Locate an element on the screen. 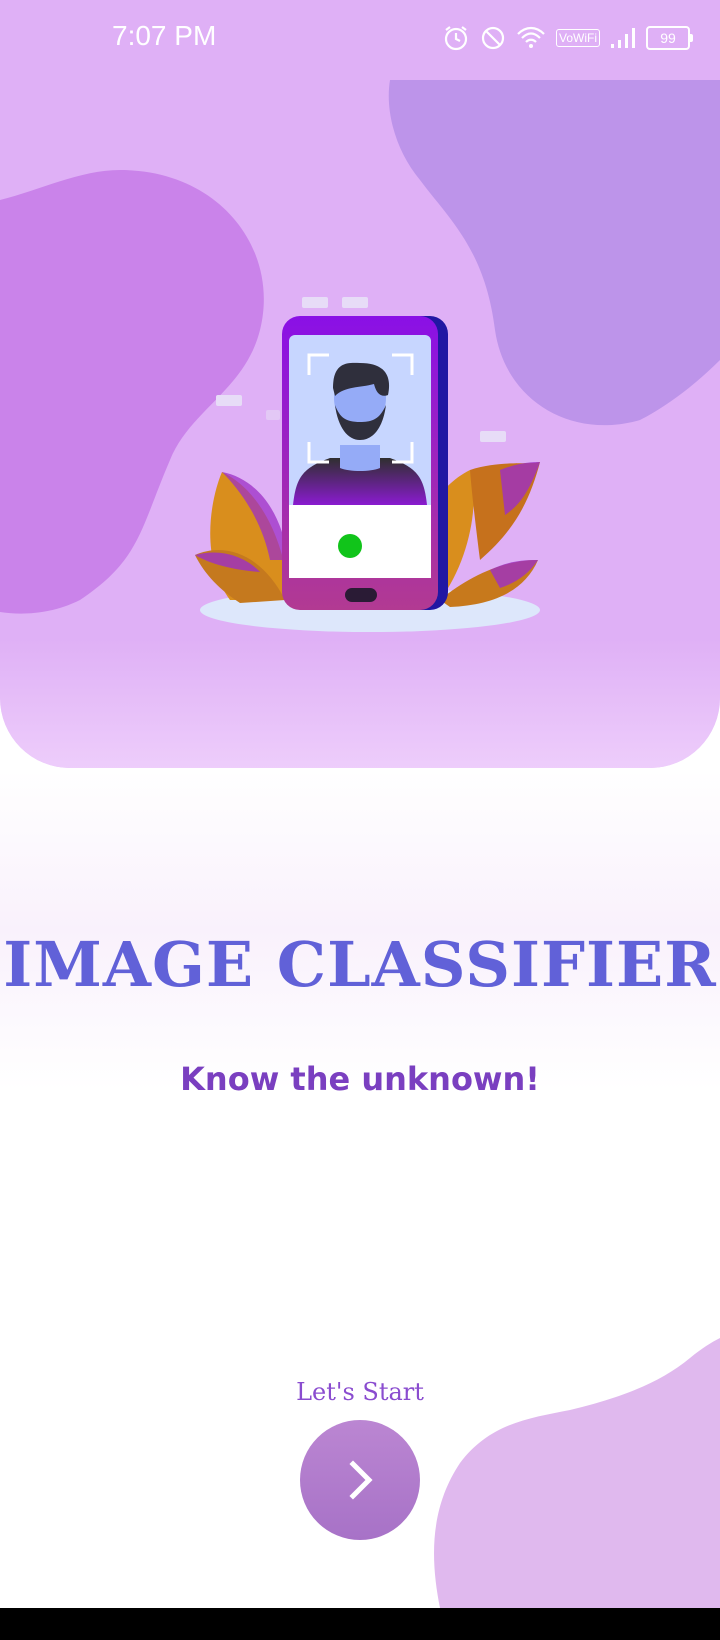 This screenshot has width=720, height=1640. start-button is located at coordinates (360, 1480).